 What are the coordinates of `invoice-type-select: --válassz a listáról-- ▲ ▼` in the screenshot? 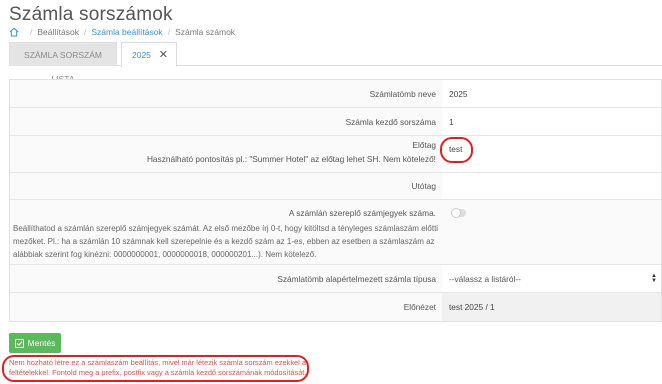 It's located at (551, 278).